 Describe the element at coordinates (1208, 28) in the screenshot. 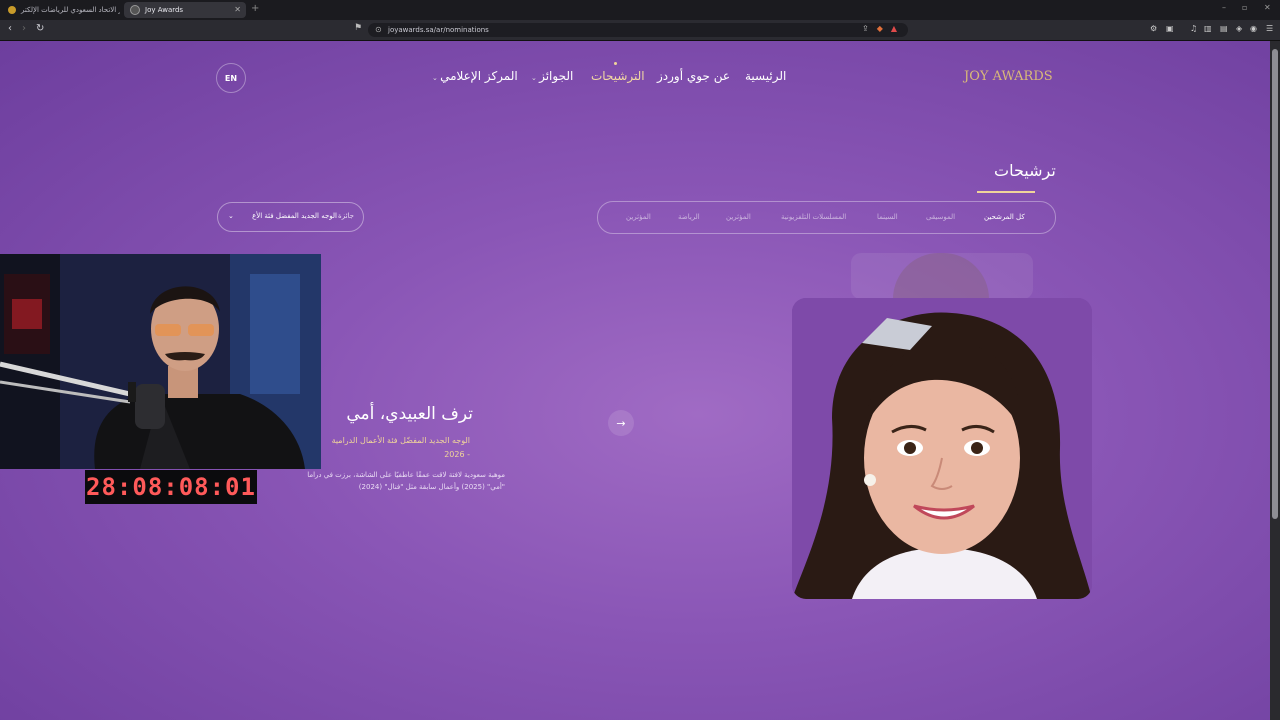

I see `sidebar-icon: ▥` at that location.